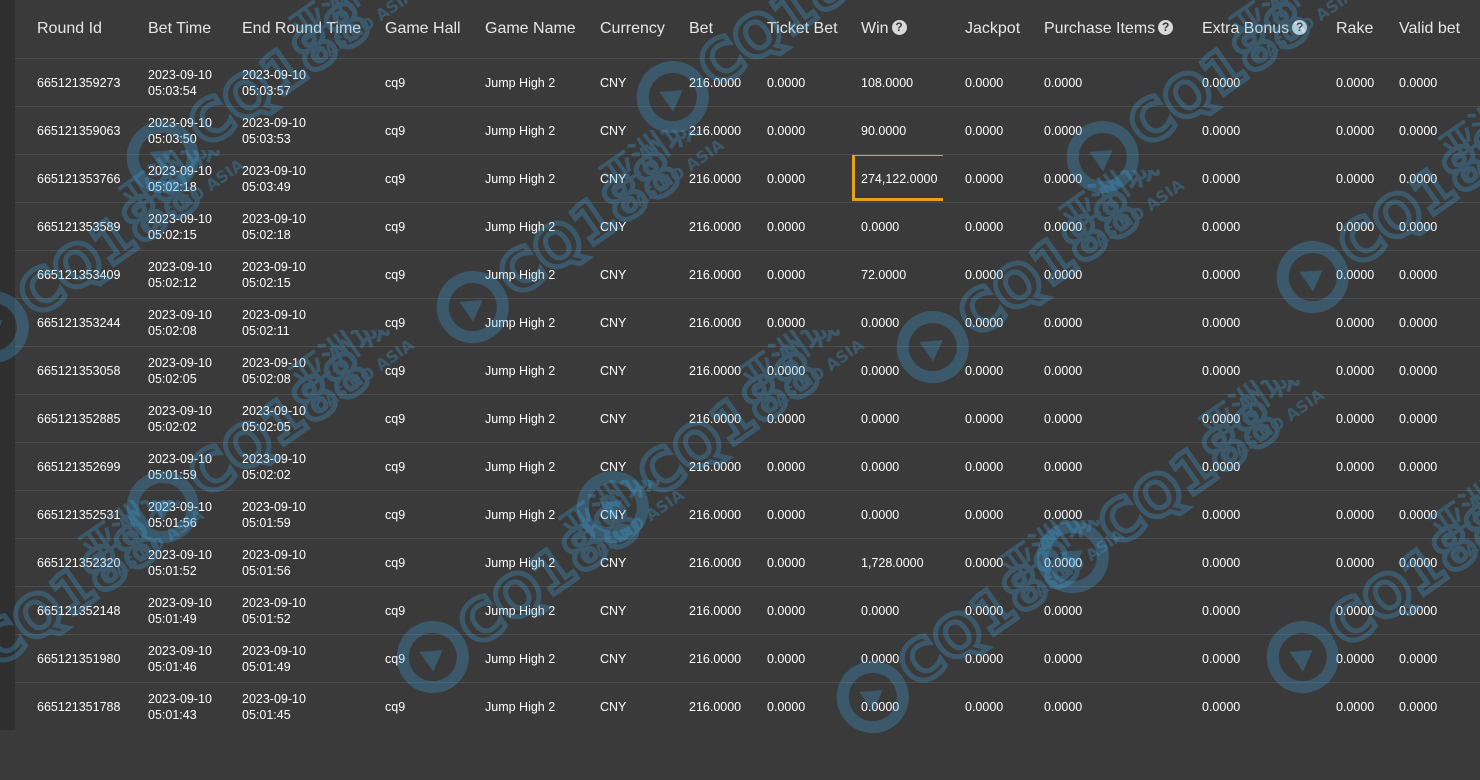 Image resolution: width=1480 pixels, height=780 pixels. Describe the element at coordinates (413, 418) in the screenshot. I see `game-hall-cell: cq9` at that location.